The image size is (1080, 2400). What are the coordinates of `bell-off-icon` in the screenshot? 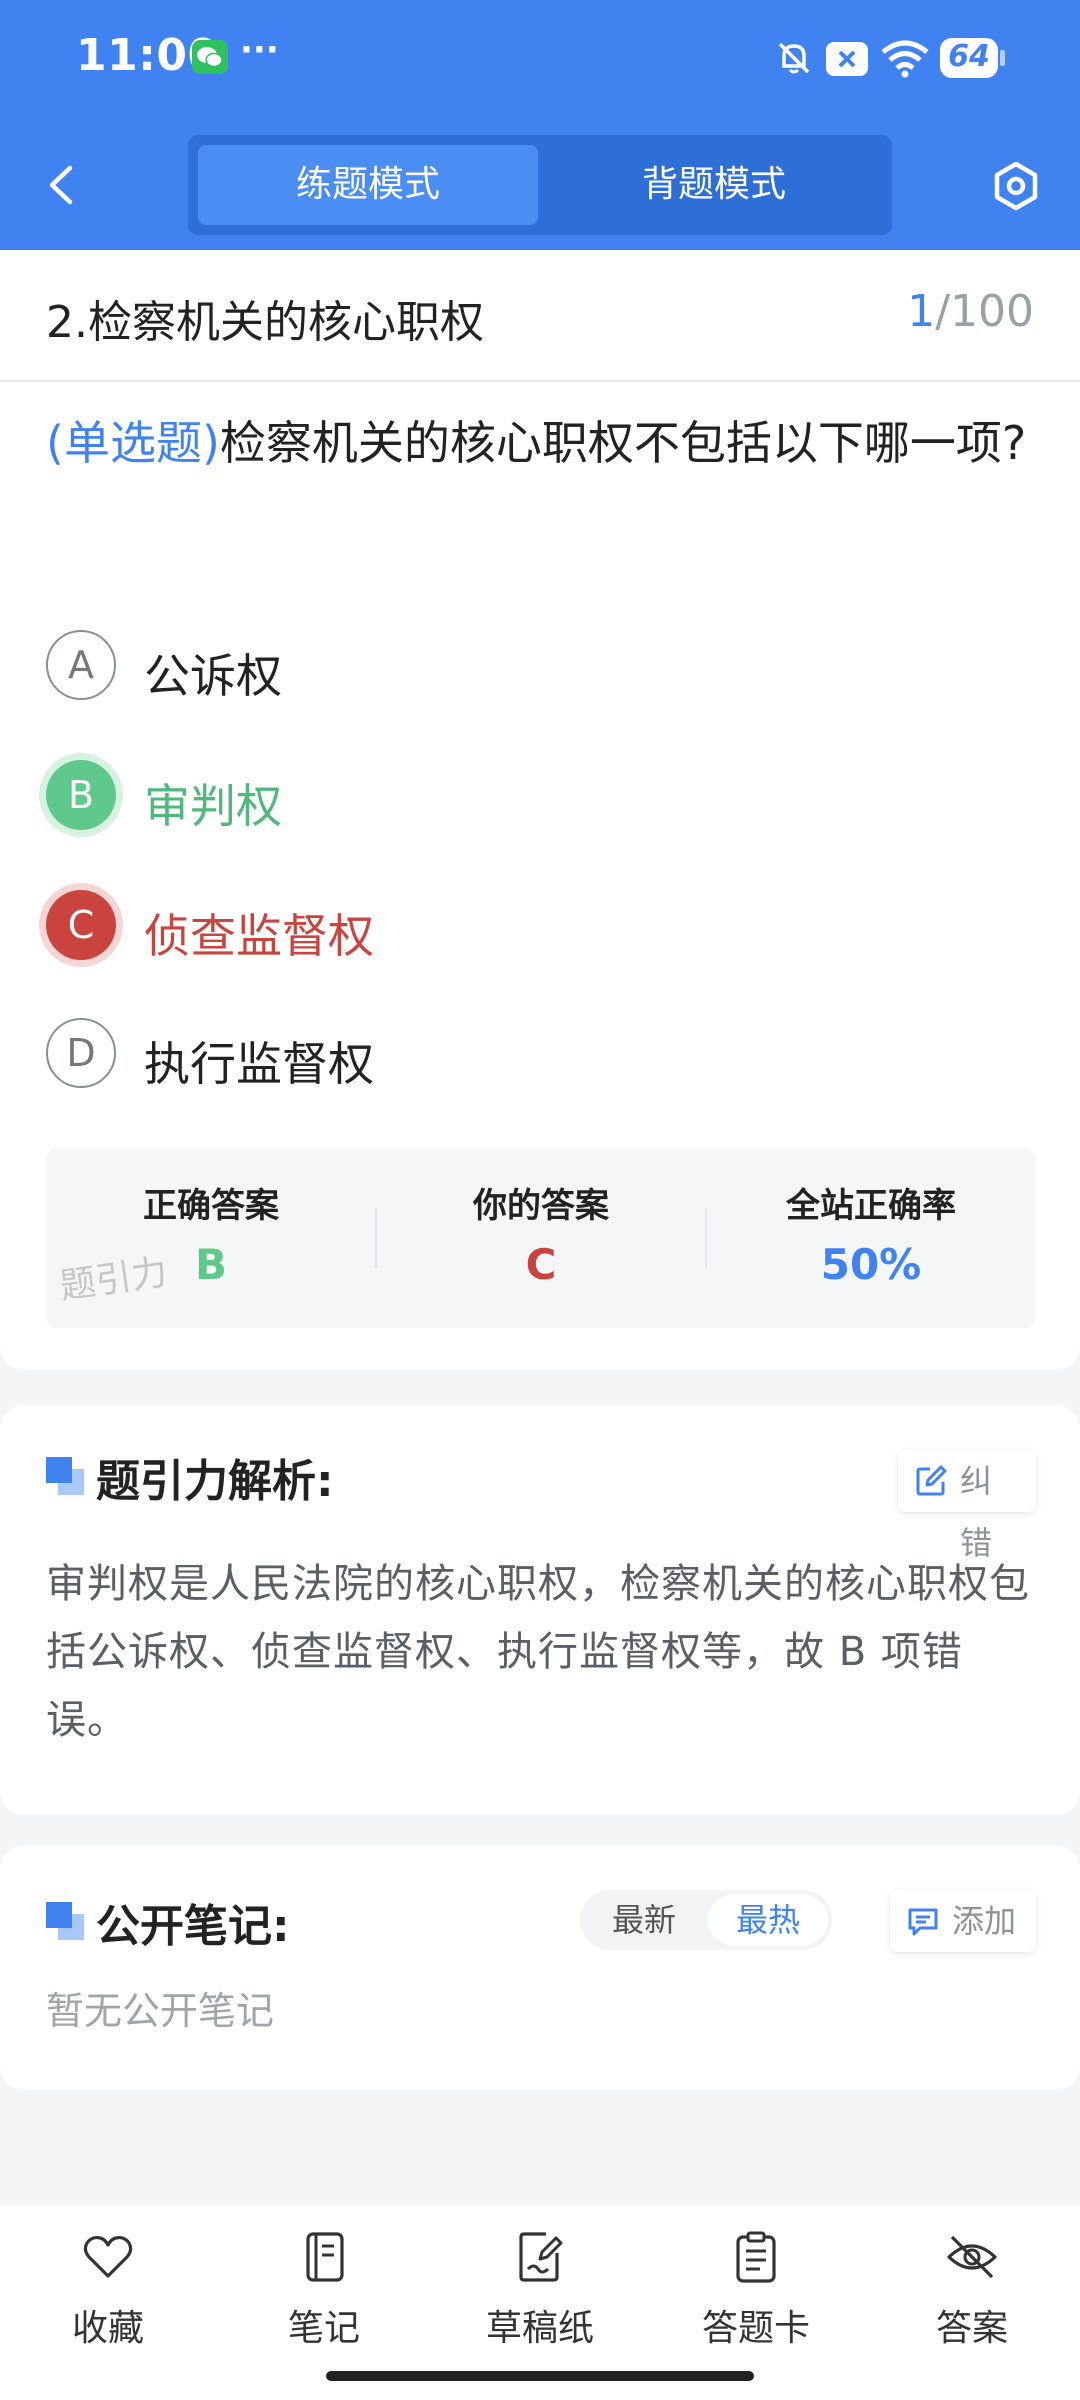 It's located at (794, 58).